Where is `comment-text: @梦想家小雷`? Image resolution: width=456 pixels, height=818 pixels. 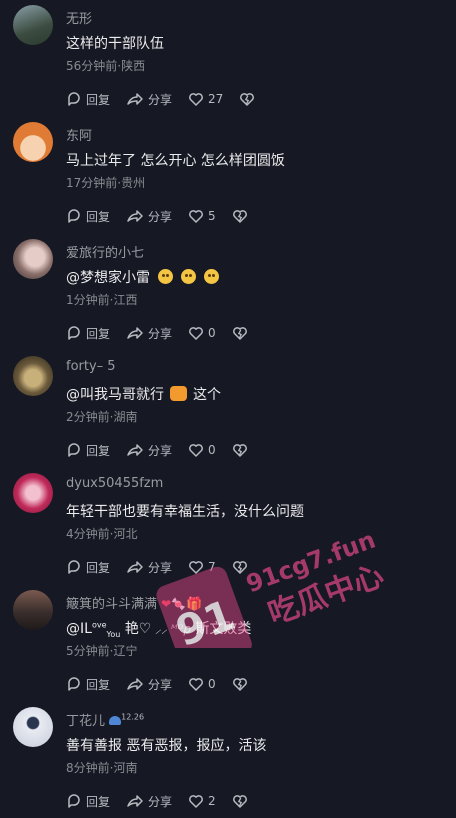
comment-text: @梦想家小雷 is located at coordinates (144, 277).